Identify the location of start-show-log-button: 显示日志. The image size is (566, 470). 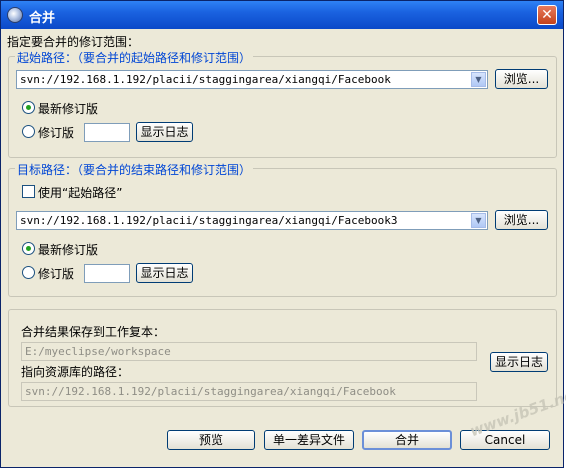
(164, 132).